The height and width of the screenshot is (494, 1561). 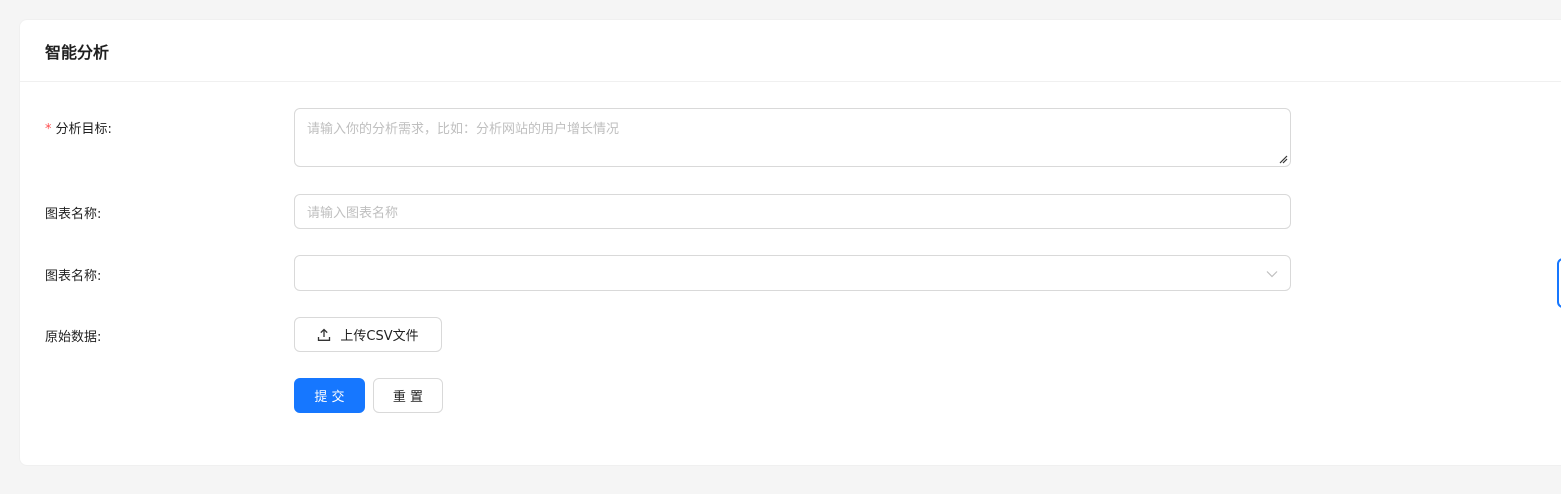 What do you see at coordinates (1272, 274) in the screenshot?
I see `chevron-down-icon` at bounding box center [1272, 274].